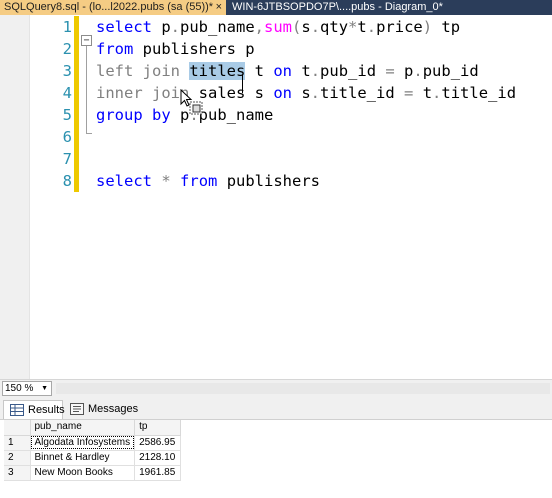 This screenshot has width=552, height=498. Describe the element at coordinates (158, 473) in the screenshot. I see `cell-tp: 1961.85` at that location.